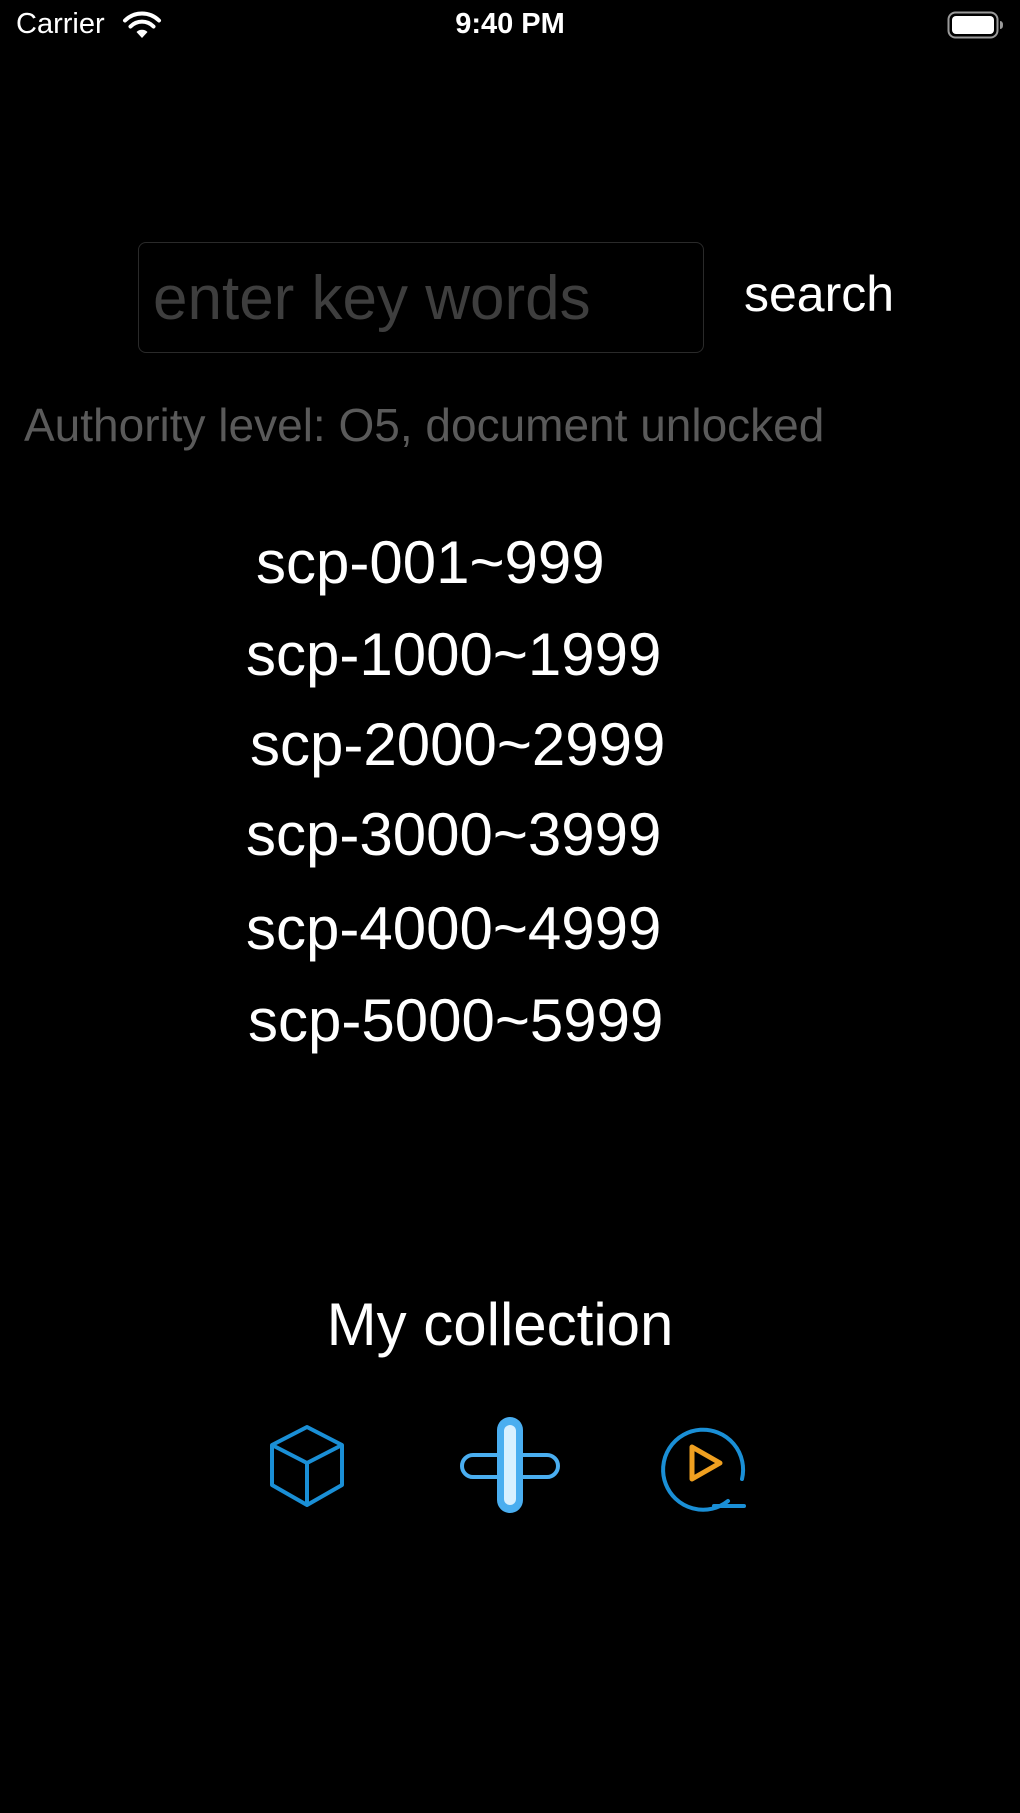  Describe the element at coordinates (510, 1465) in the screenshot. I see `plus-icon` at that location.